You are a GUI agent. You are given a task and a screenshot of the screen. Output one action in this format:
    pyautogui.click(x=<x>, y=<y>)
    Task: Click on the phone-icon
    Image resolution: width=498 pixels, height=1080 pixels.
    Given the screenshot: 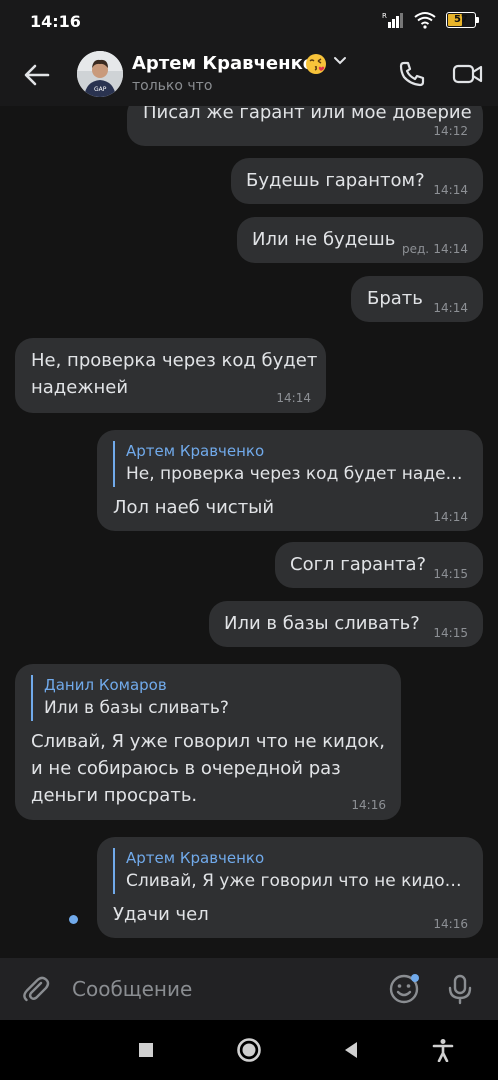 What is the action you would take?
    pyautogui.click(x=412, y=74)
    